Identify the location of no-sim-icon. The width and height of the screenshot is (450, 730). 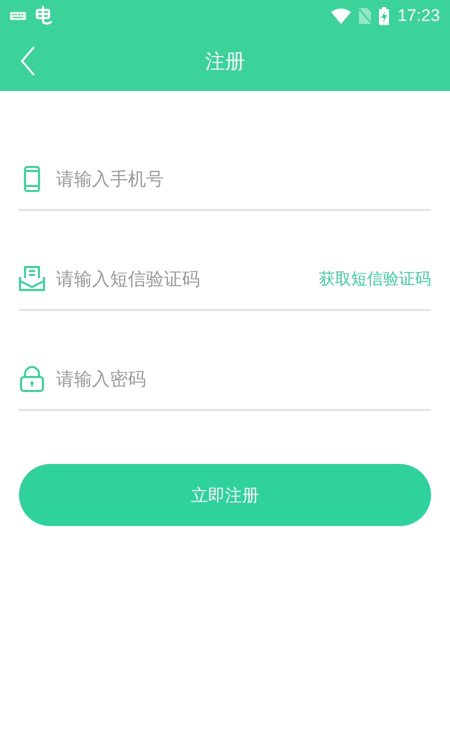
(365, 16).